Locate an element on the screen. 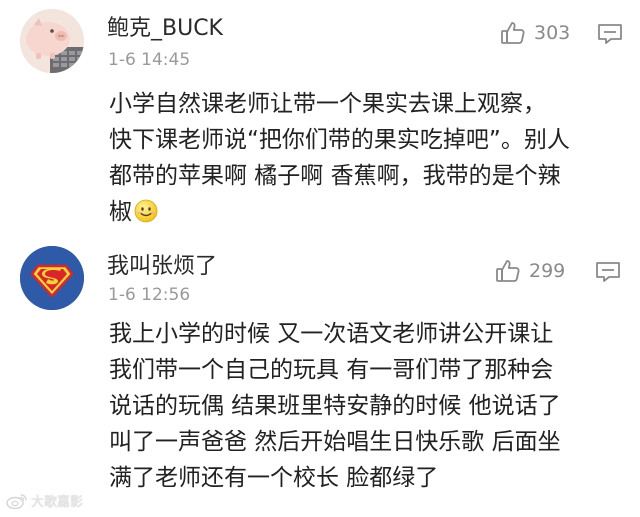  comment-line-last: 椒 is located at coordinates (366, 212).